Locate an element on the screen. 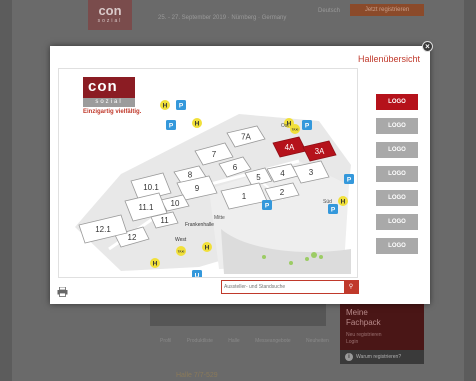 The width and height of the screenshot is (476, 381). background-panel-link1: Neu registrieren is located at coordinates (364, 335).